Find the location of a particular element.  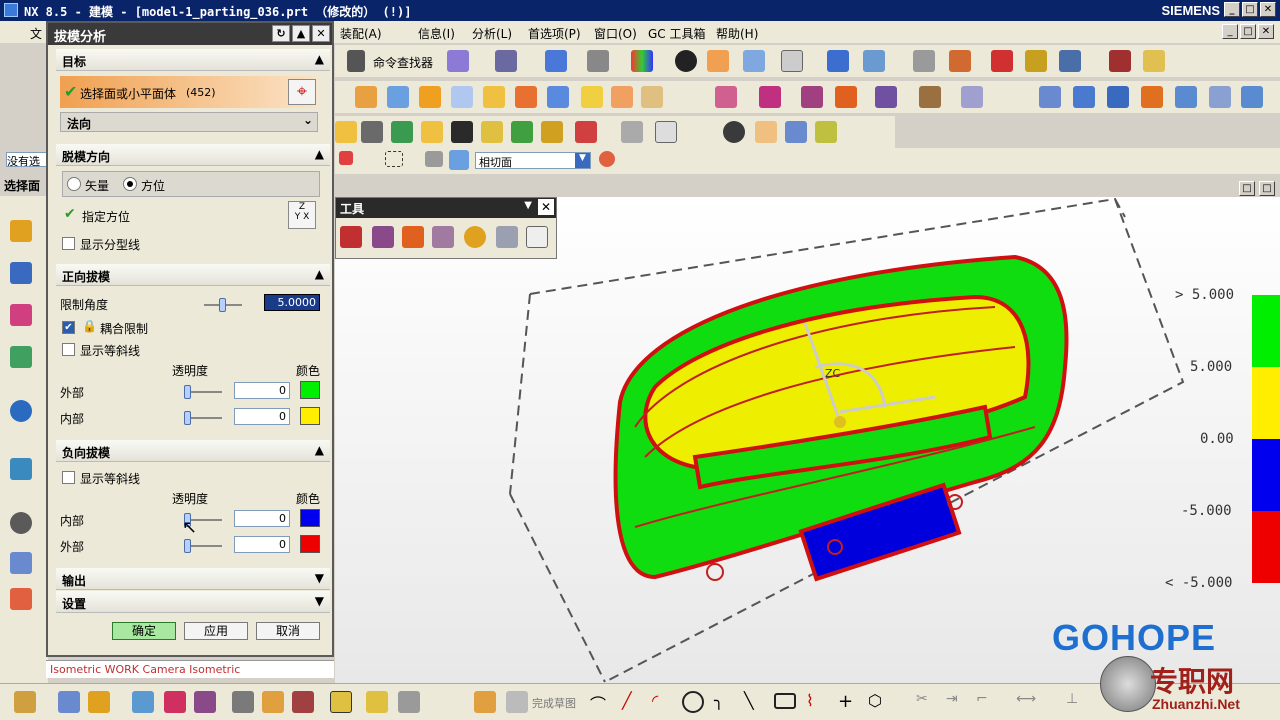

assembly-icon is located at coordinates (25, 702).